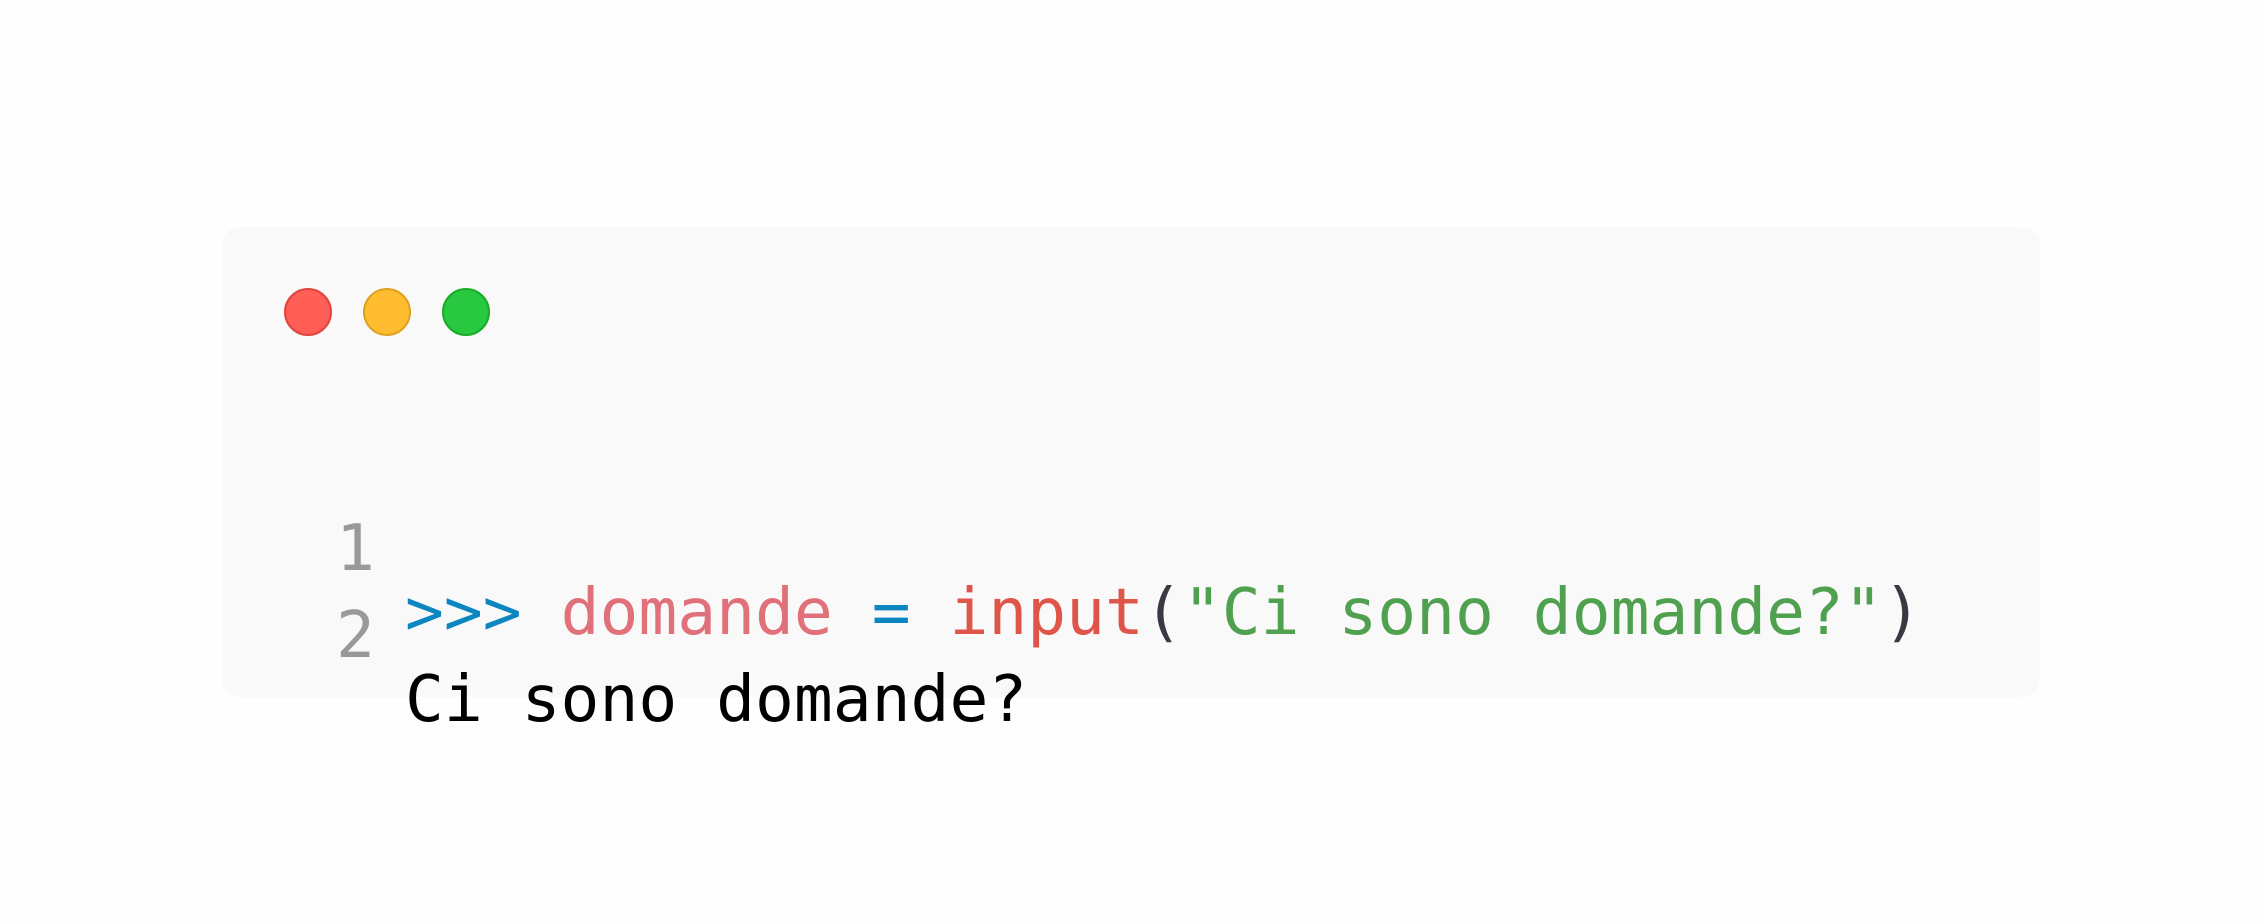 Image resolution: width=2264 pixels, height=924 pixels. Describe the element at coordinates (355, 635) in the screenshot. I see `line-number: 2` at that location.